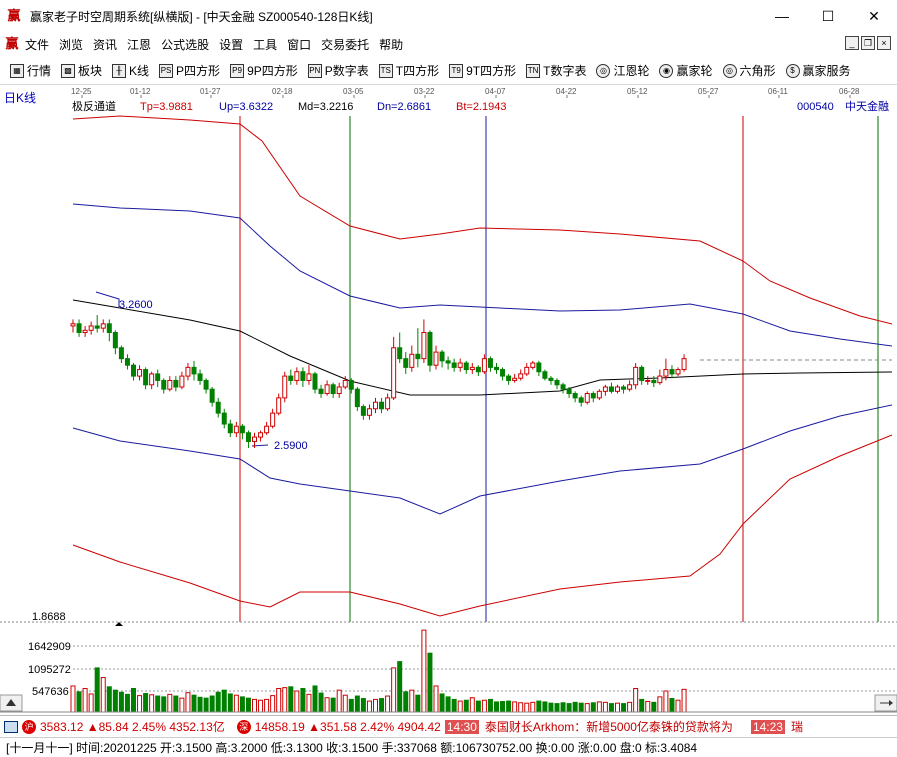 The width and height of the screenshot is (897, 757). I want to click on toolbar-pn-button: PN P数字表, so click(338, 70).